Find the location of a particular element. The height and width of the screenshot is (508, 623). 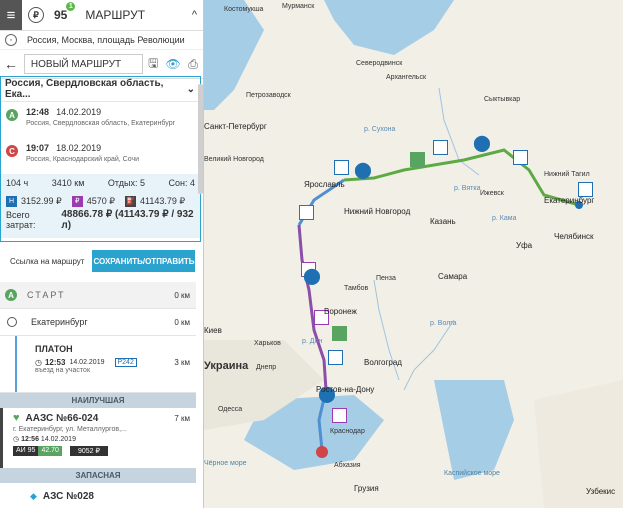

river-label: р. Волга is located at coordinates (443, 323).